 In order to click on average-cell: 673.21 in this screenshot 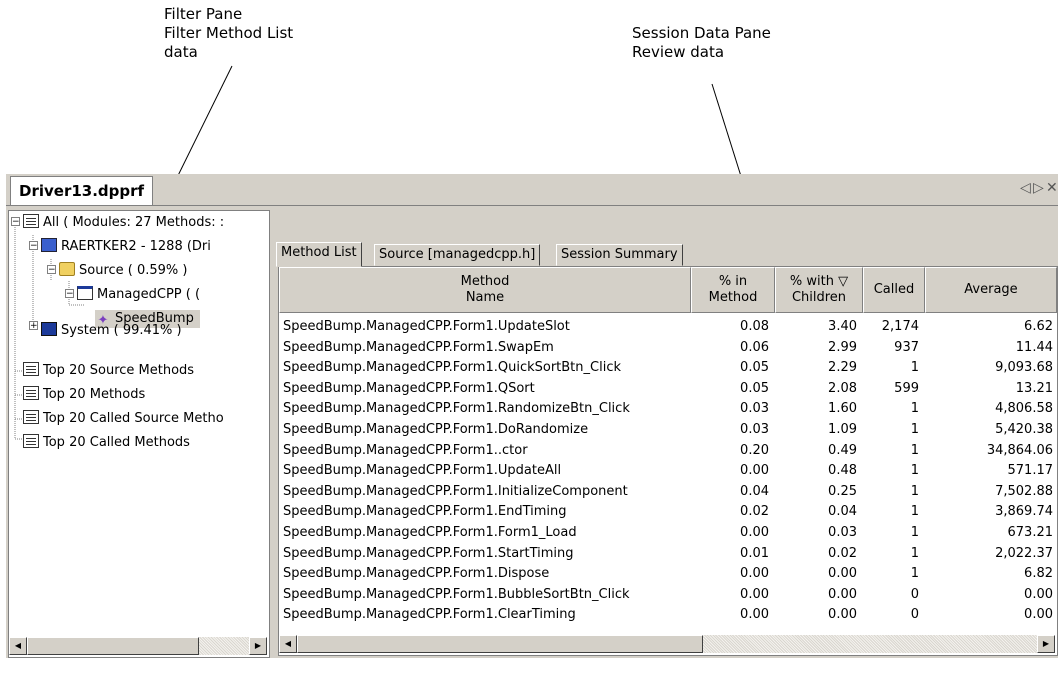, I will do `click(1030, 532)`.